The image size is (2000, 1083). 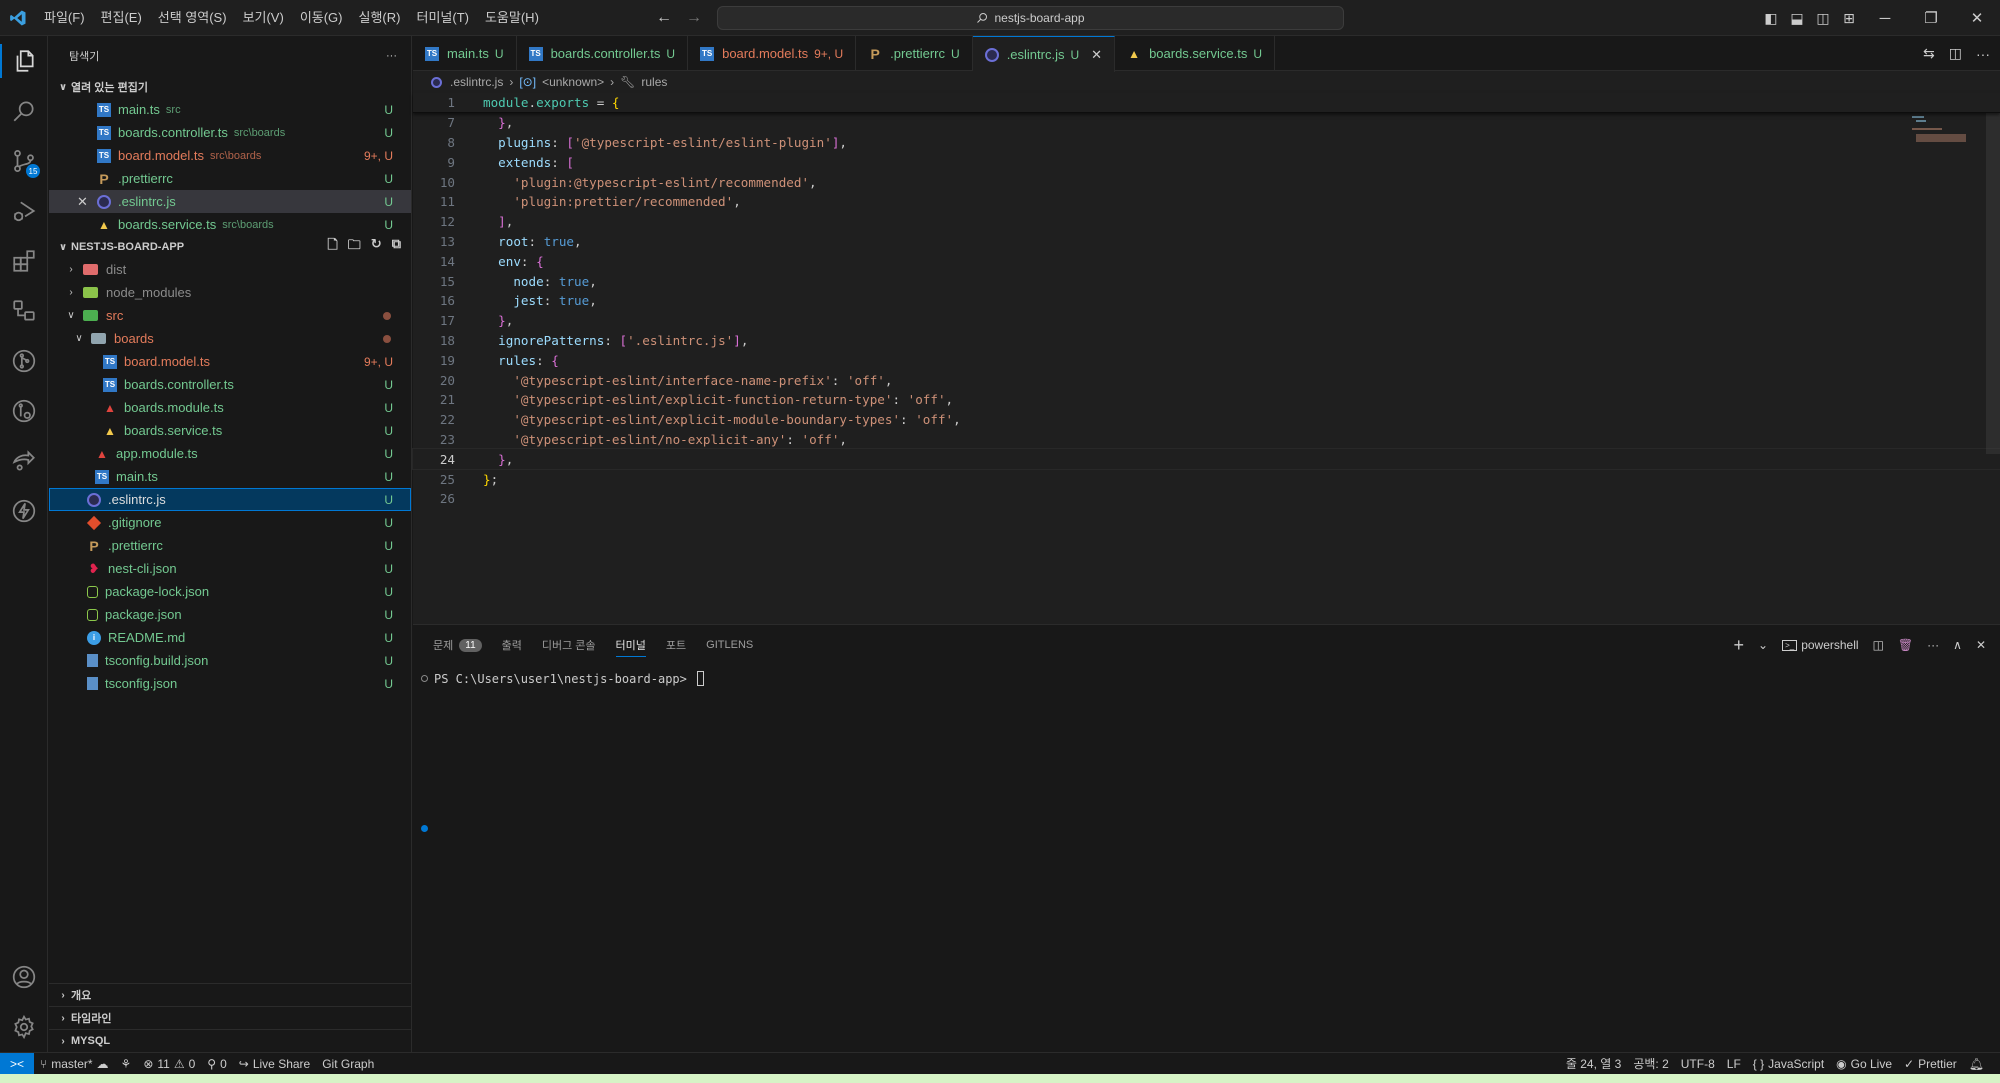 What do you see at coordinates (676, 645) in the screenshot?
I see `panel-tab: 포트` at bounding box center [676, 645].